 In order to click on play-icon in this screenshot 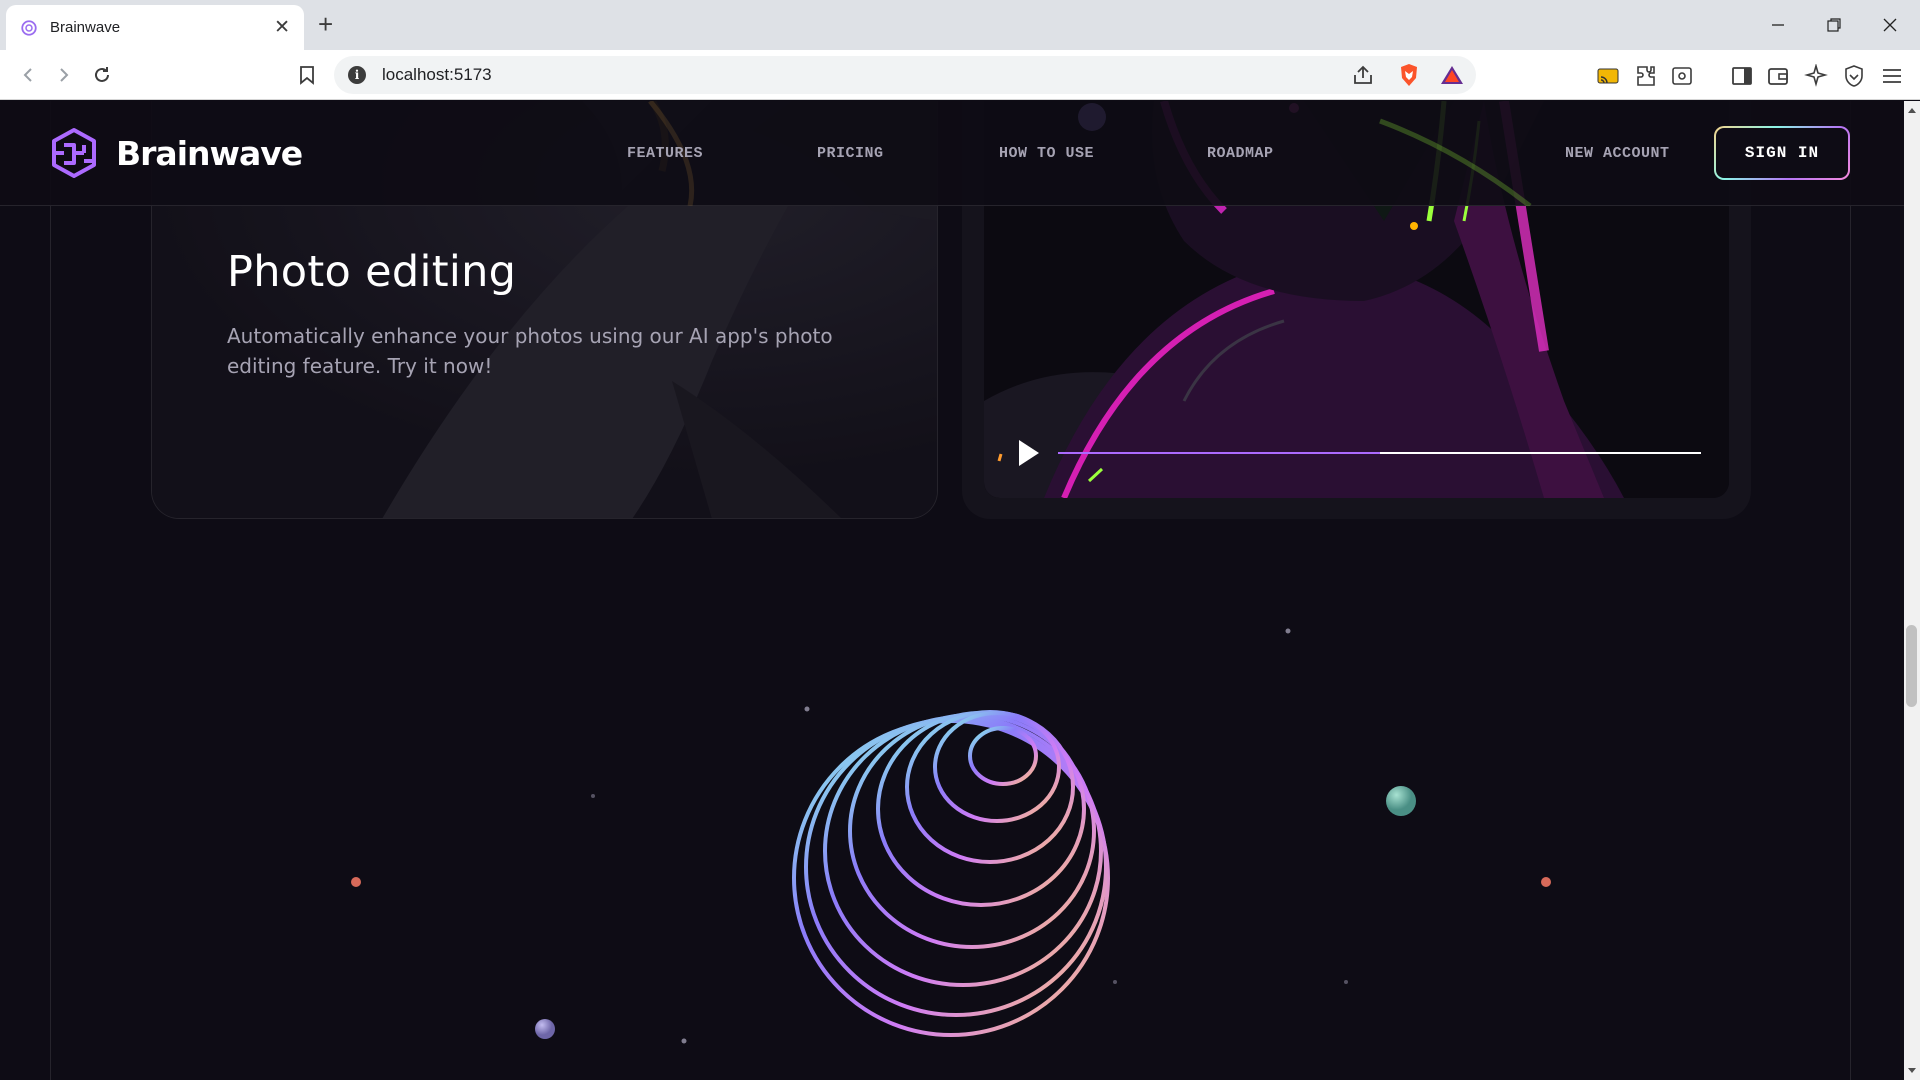, I will do `click(1029, 453)`.